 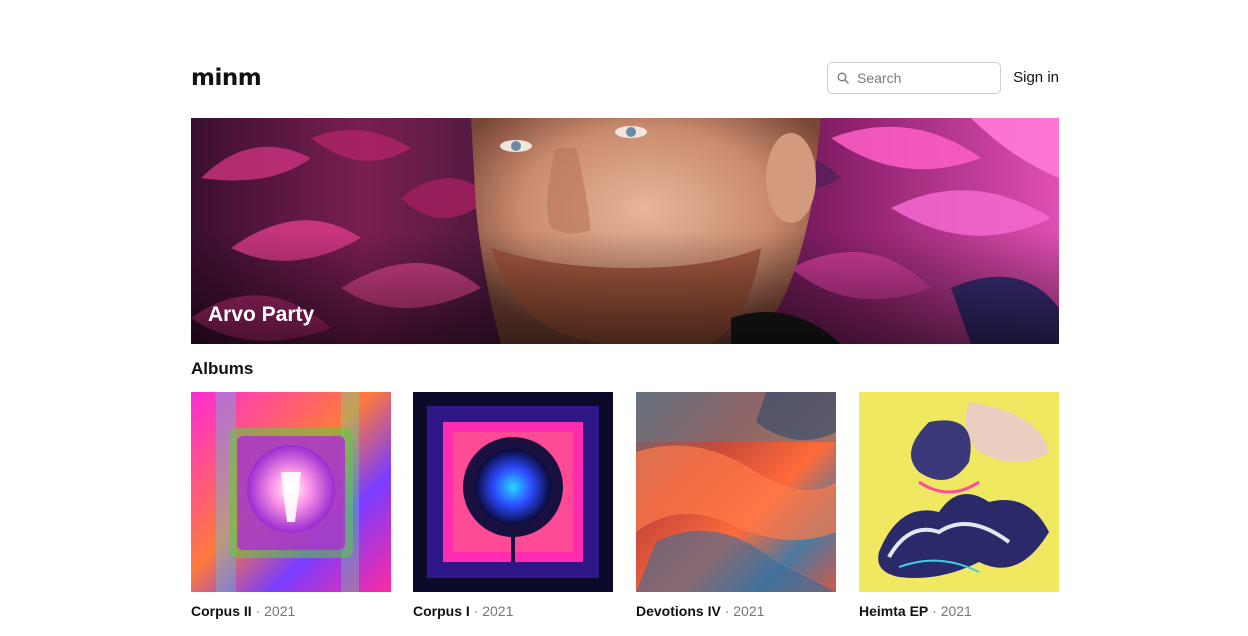 I want to click on album-caption: Devotions IV · 2021, so click(x=736, y=611).